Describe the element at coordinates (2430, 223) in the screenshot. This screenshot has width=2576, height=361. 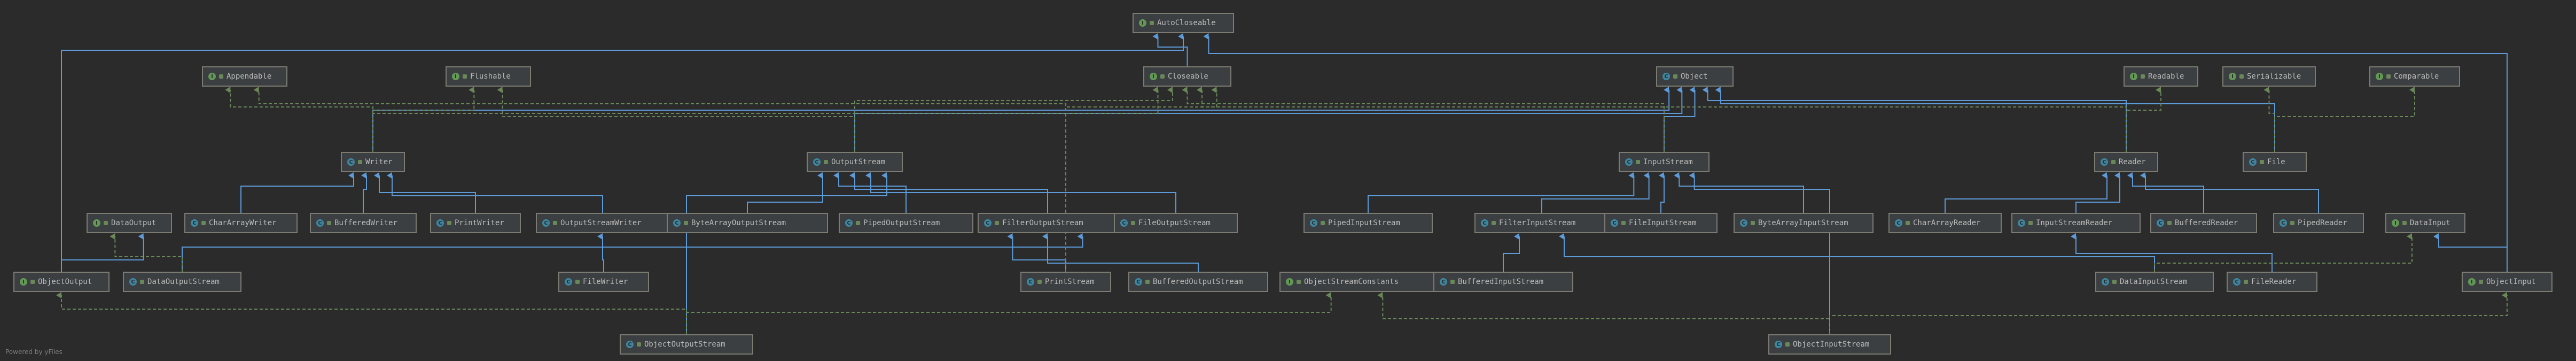
I see `class-node-label: DataInput` at that location.